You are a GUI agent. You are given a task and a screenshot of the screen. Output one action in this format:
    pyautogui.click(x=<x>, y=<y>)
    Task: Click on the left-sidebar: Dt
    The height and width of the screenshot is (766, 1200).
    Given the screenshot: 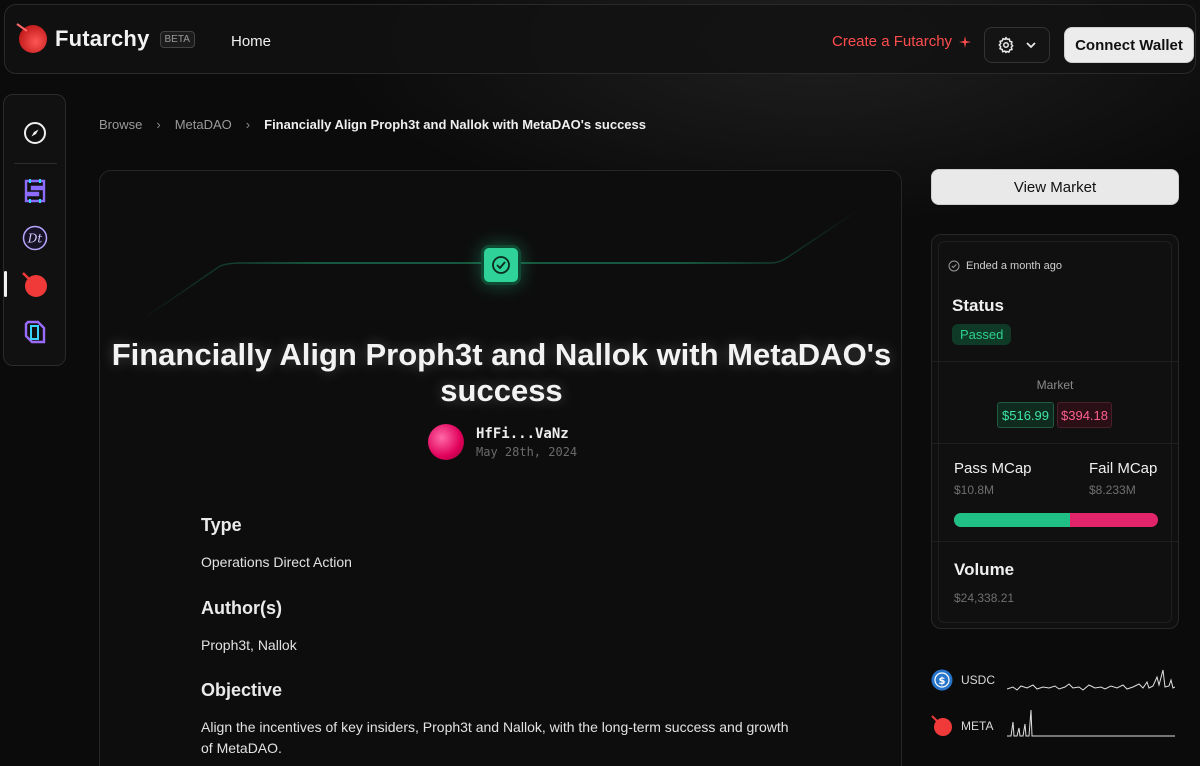 What is the action you would take?
    pyautogui.click(x=34, y=230)
    